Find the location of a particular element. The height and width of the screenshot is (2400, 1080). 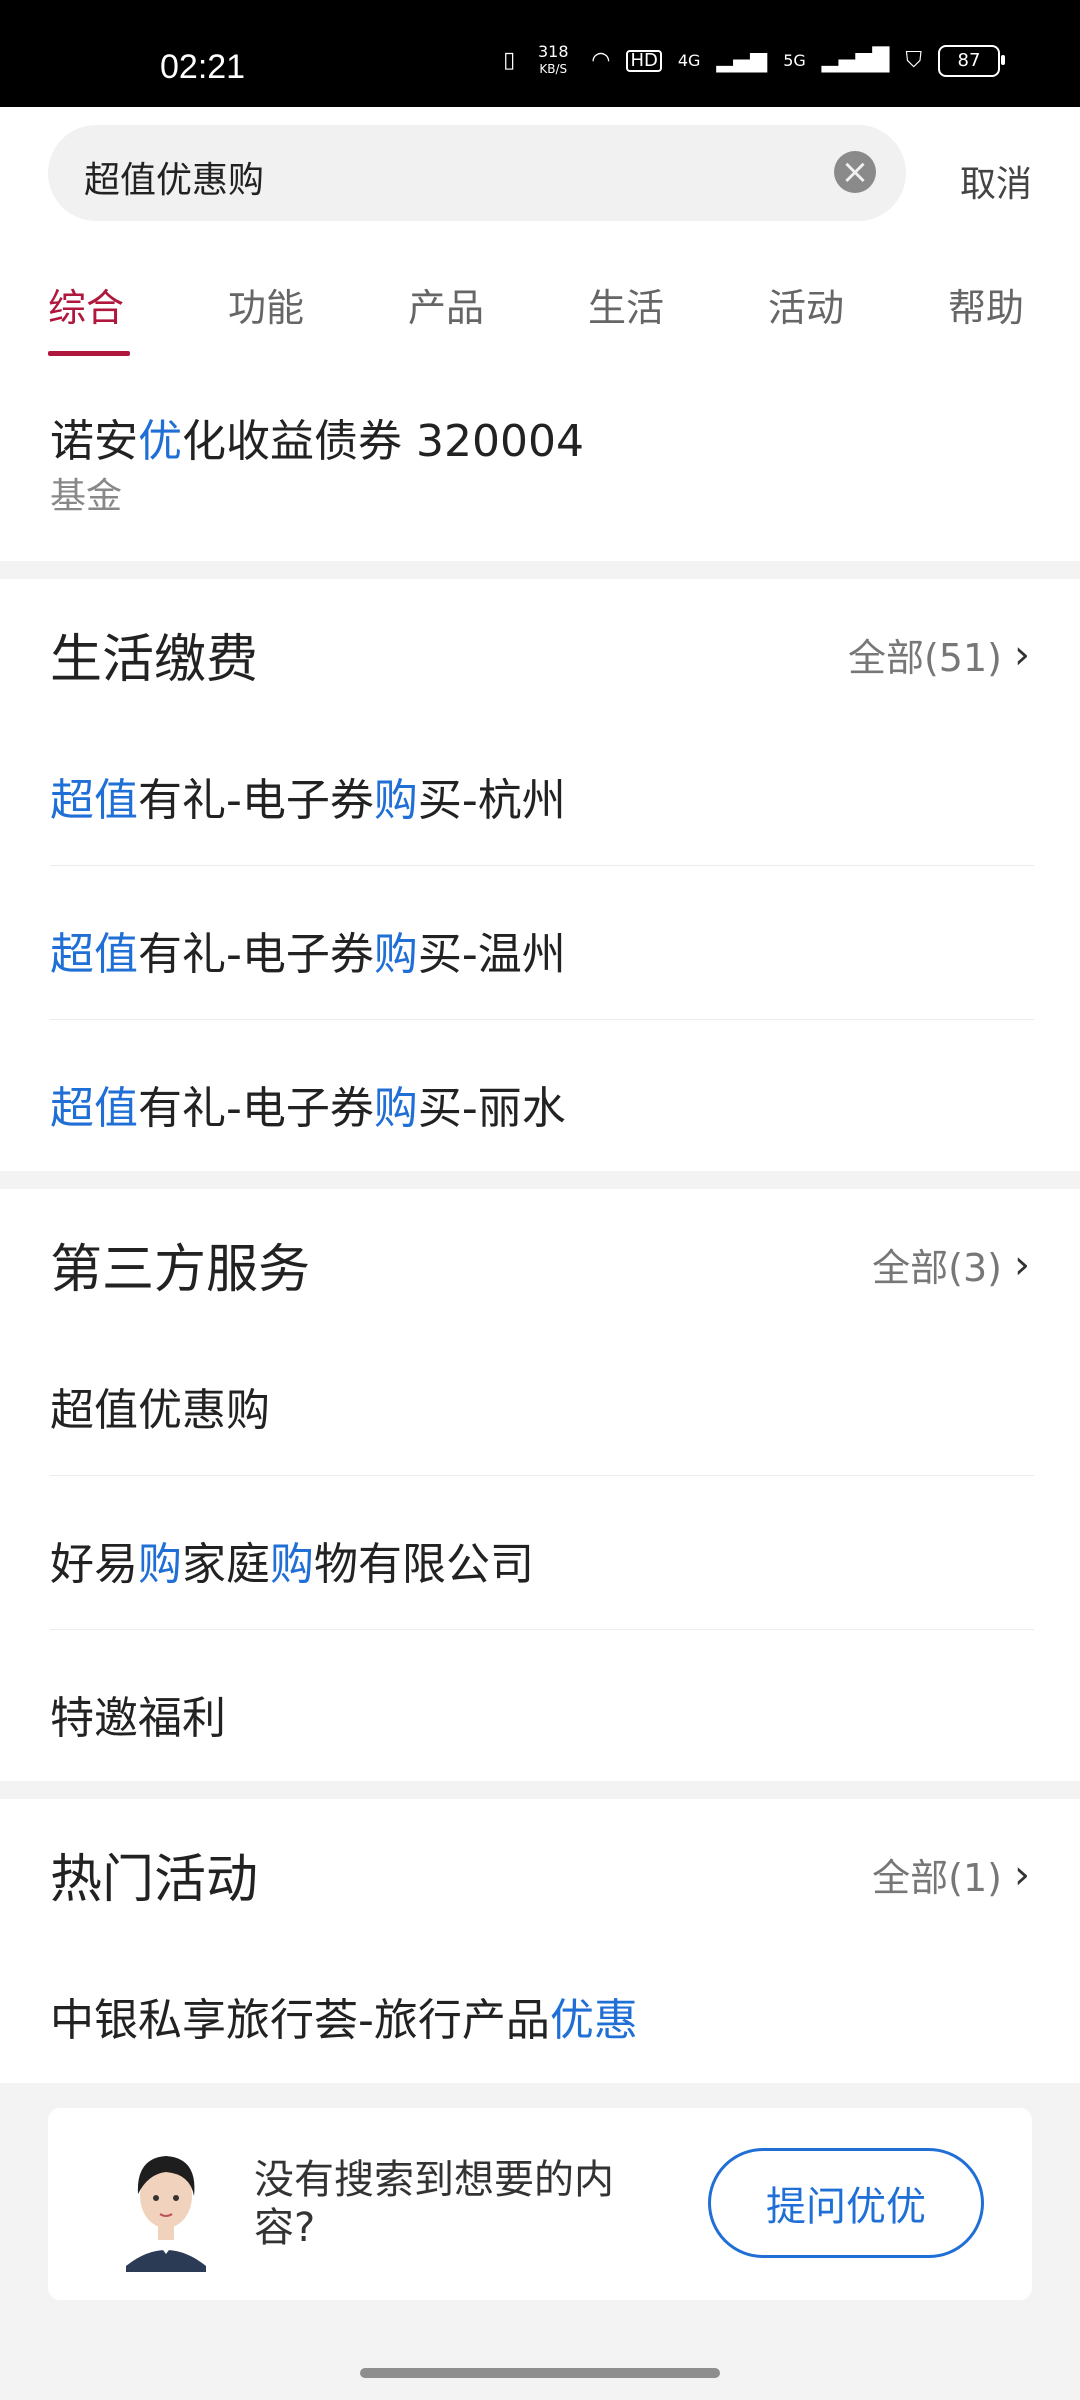

item-text: 中银私享旅行荟-旅行产品 is located at coordinates (300, 2020).